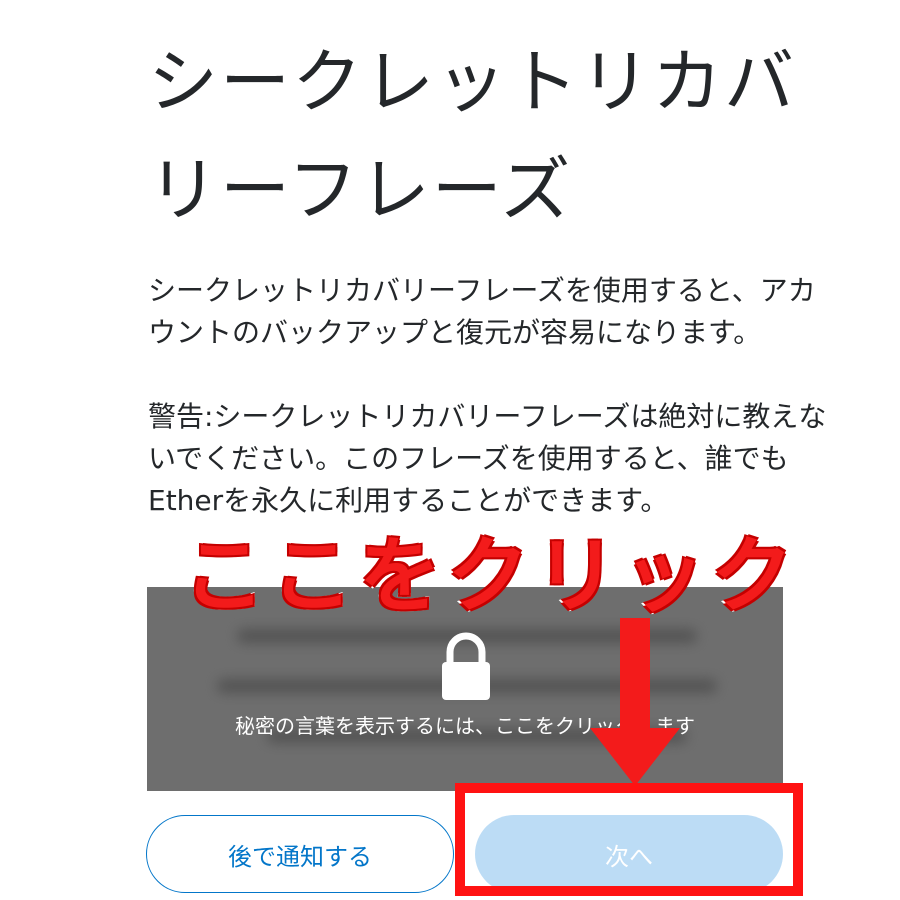  I want to click on description-line-2: ウントのバックアップと復元が容易になります。, so click(455, 332).